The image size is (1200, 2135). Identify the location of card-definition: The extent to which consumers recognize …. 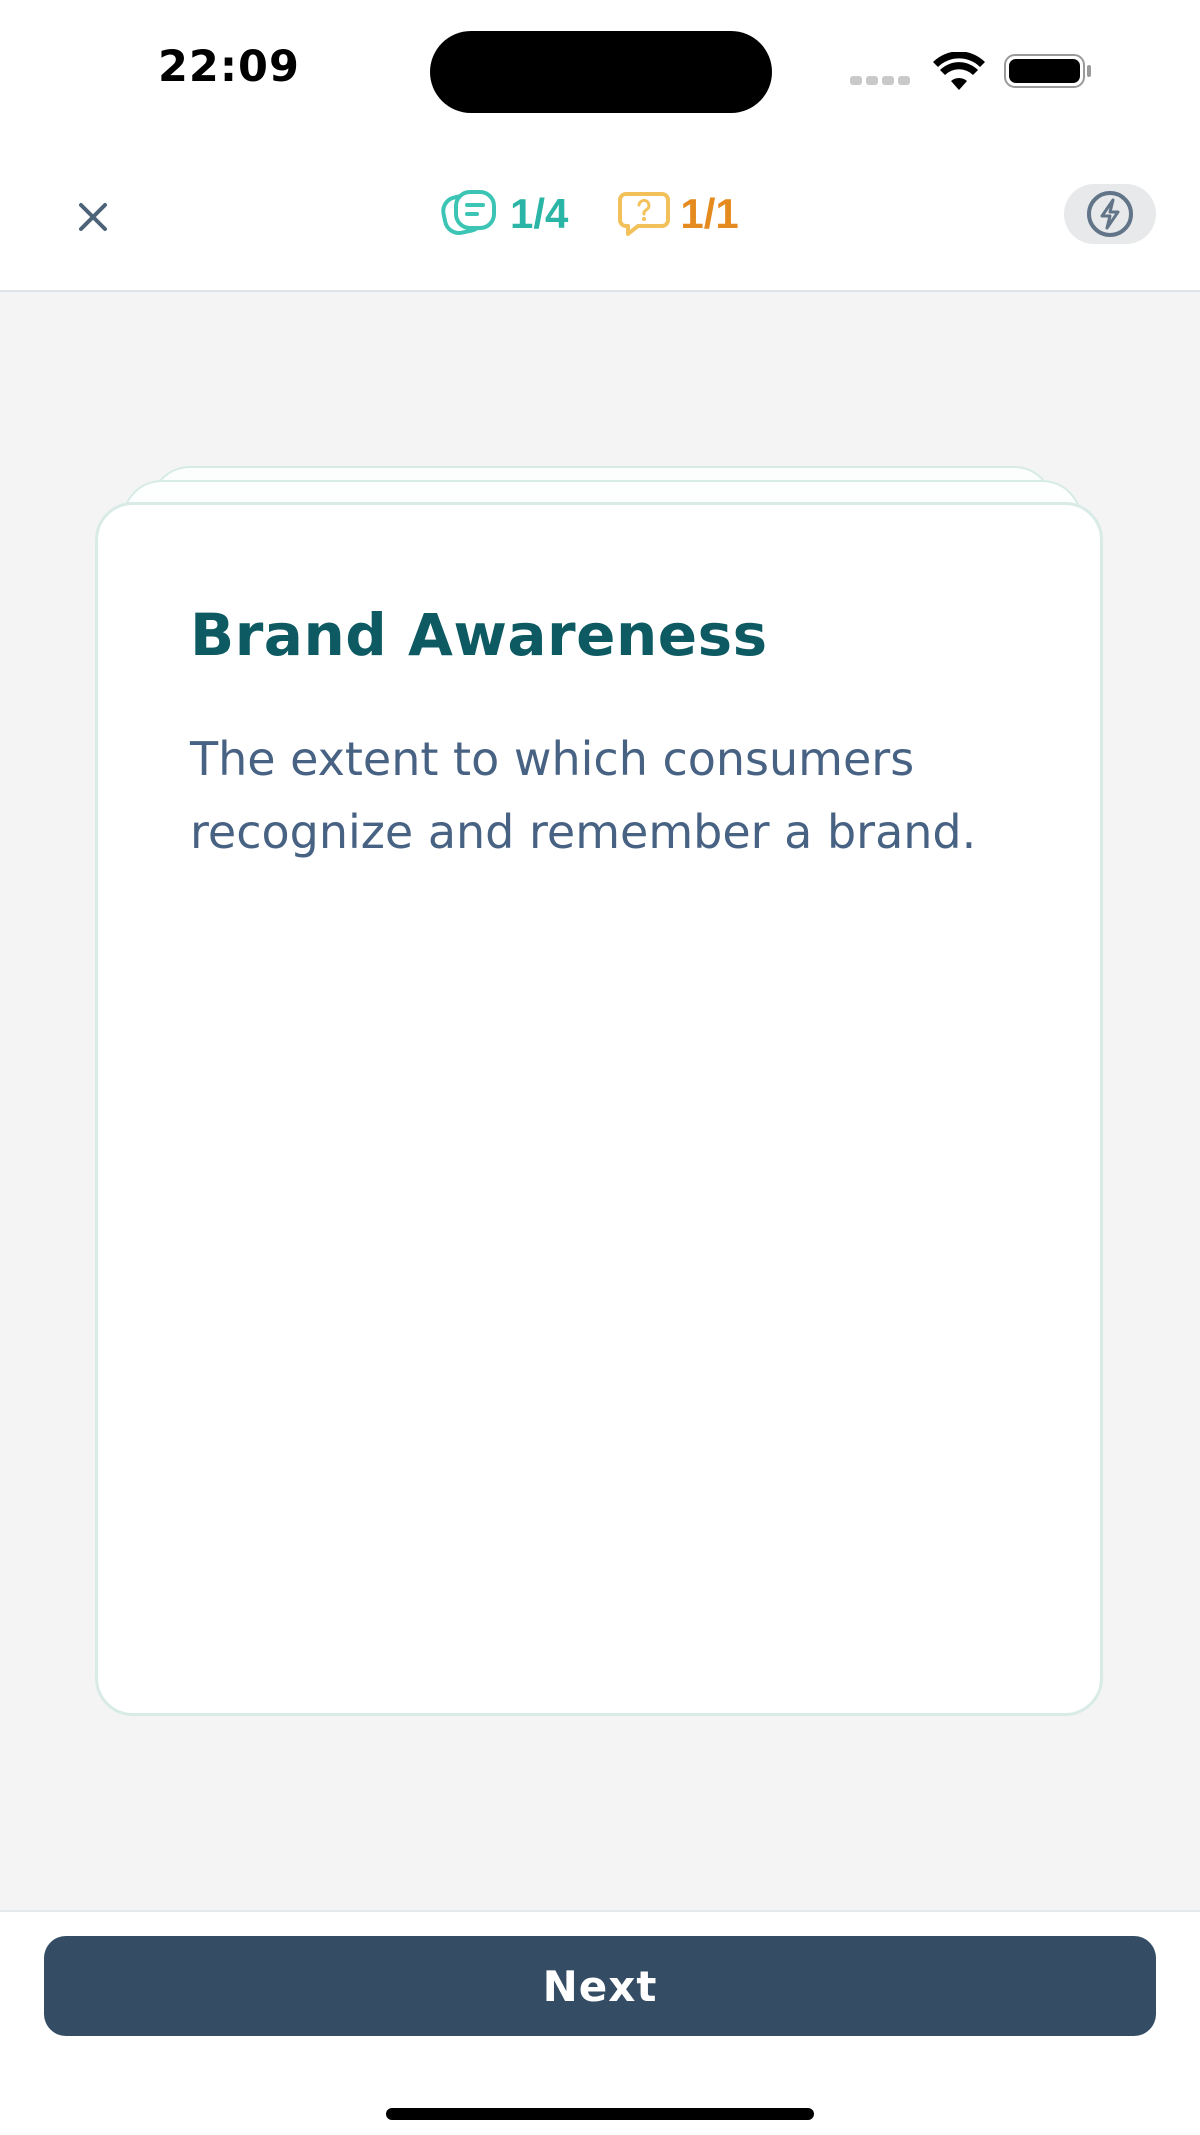
(583, 795).